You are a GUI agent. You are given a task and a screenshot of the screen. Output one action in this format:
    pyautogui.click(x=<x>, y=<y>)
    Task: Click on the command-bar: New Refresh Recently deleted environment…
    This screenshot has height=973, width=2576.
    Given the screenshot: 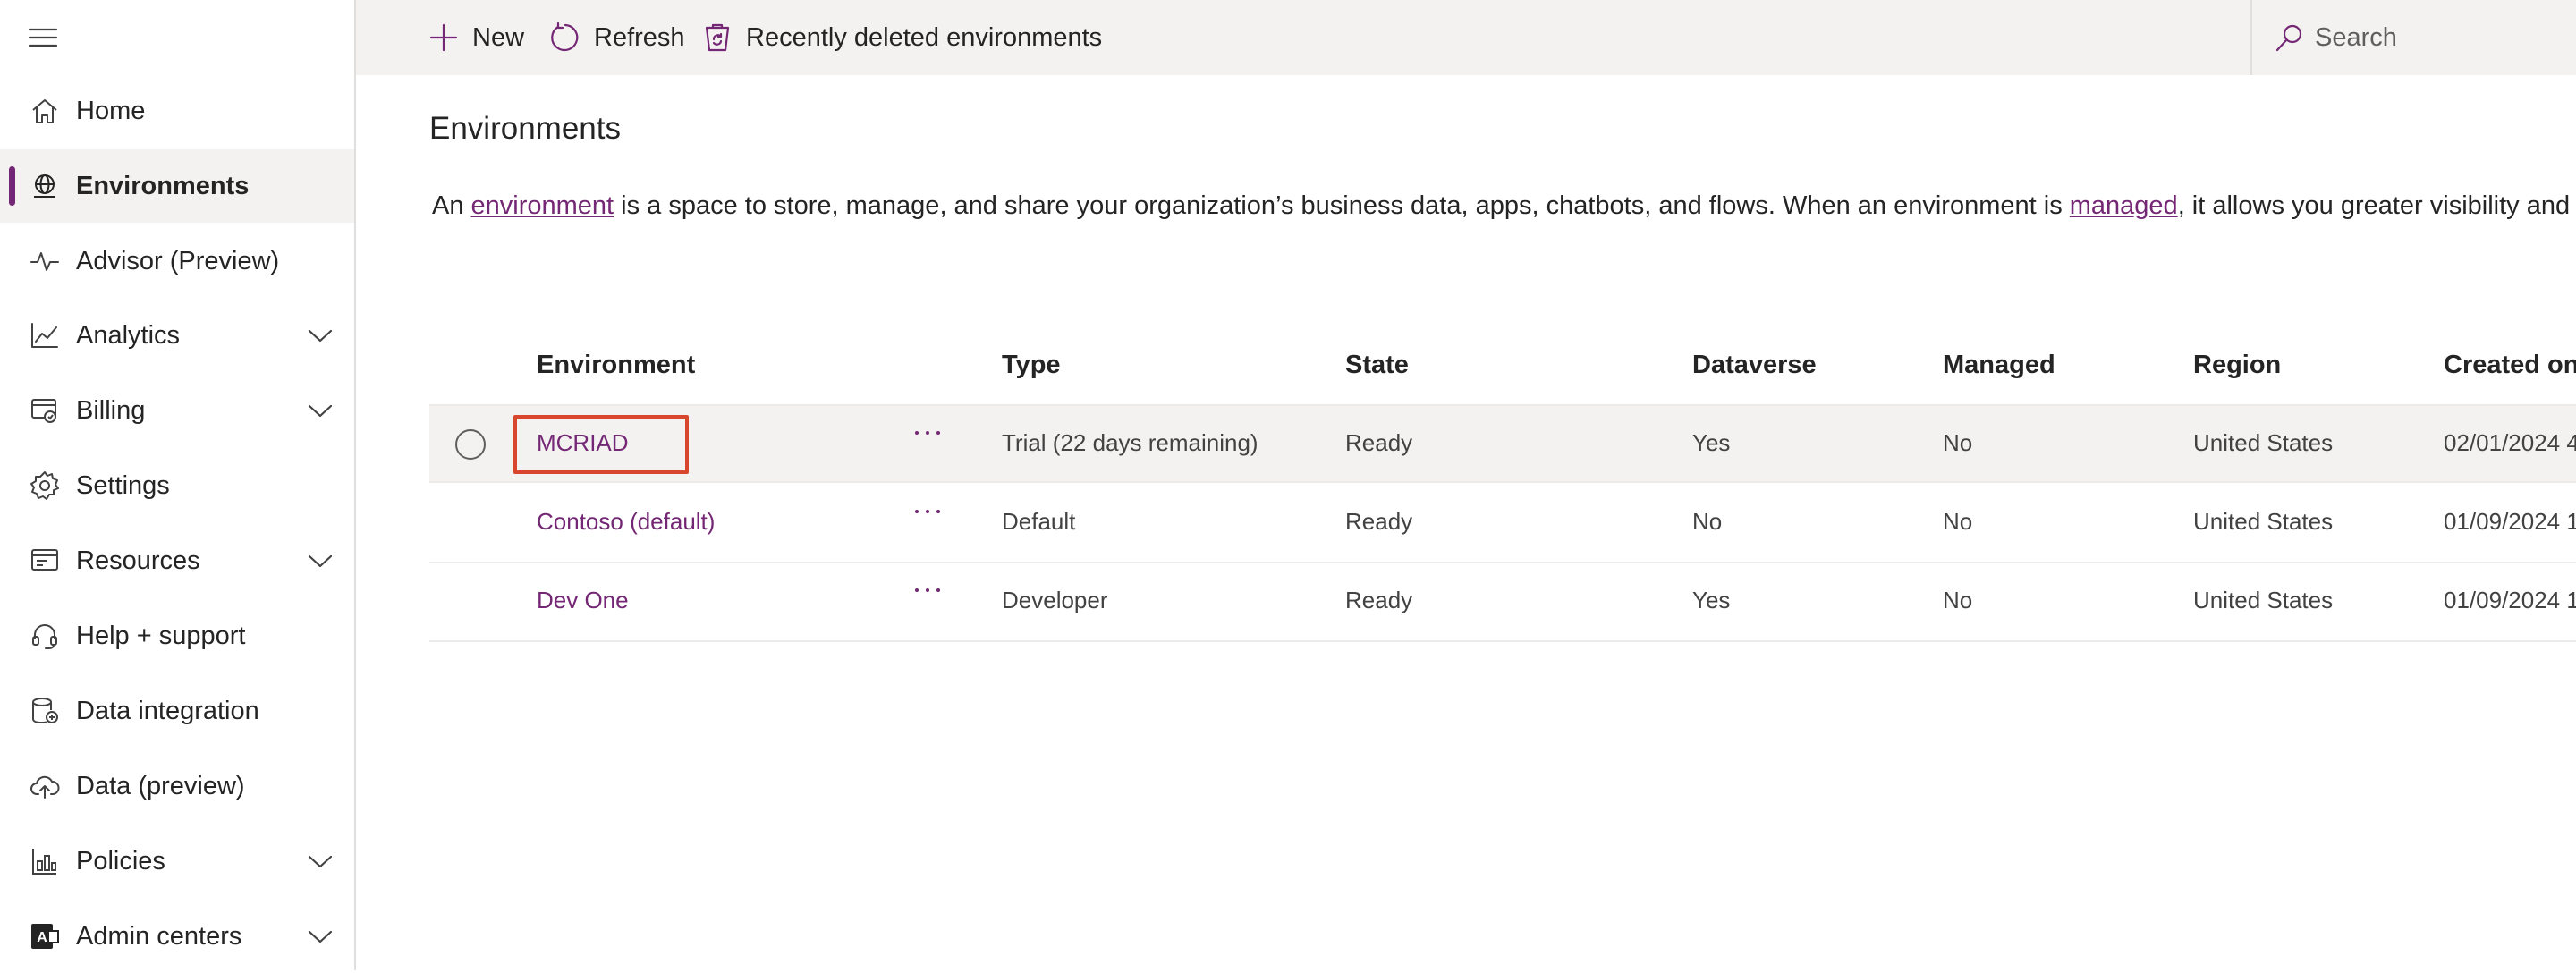 What is the action you would take?
    pyautogui.click(x=1466, y=37)
    